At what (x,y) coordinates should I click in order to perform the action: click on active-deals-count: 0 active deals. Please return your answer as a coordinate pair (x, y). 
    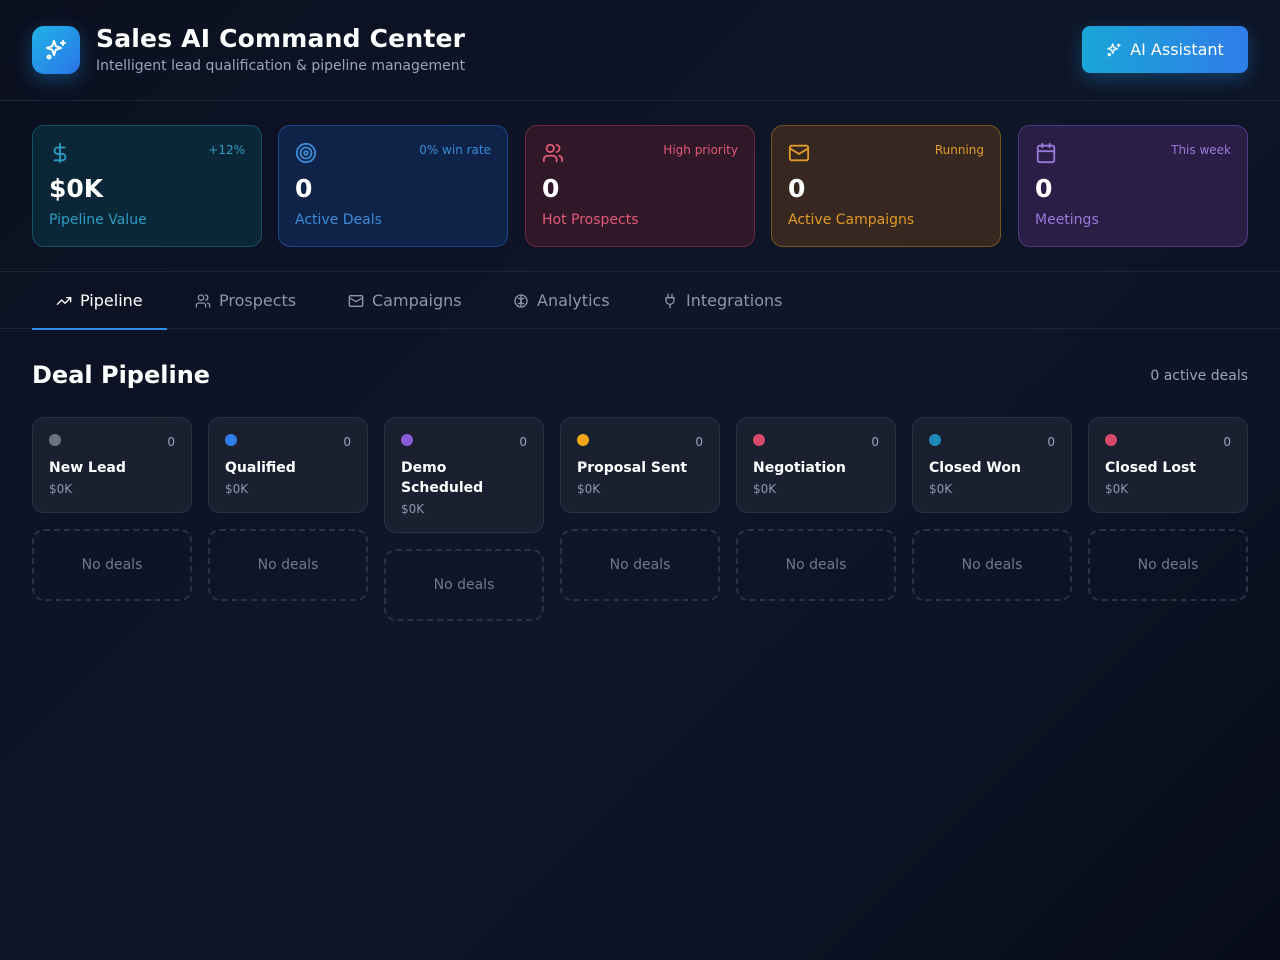
    Looking at the image, I should click on (1199, 376).